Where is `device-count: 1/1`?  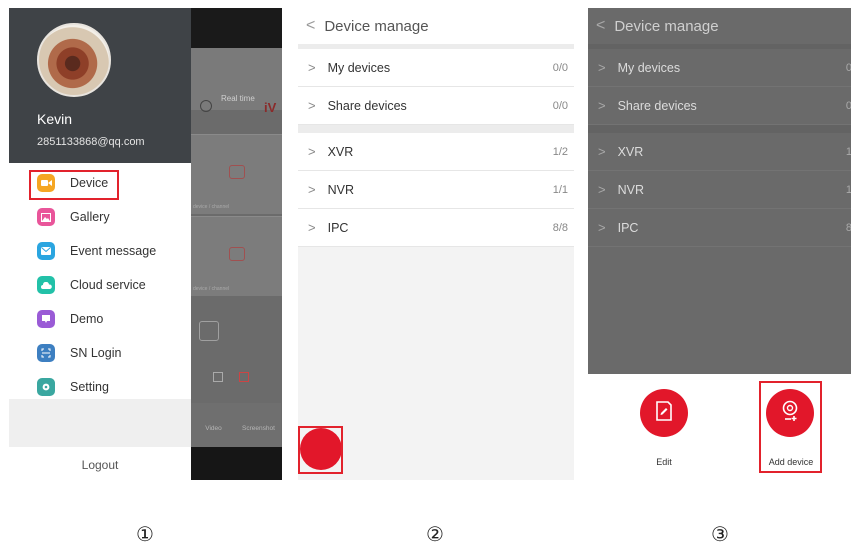
device-count: 1/1 is located at coordinates (560, 189).